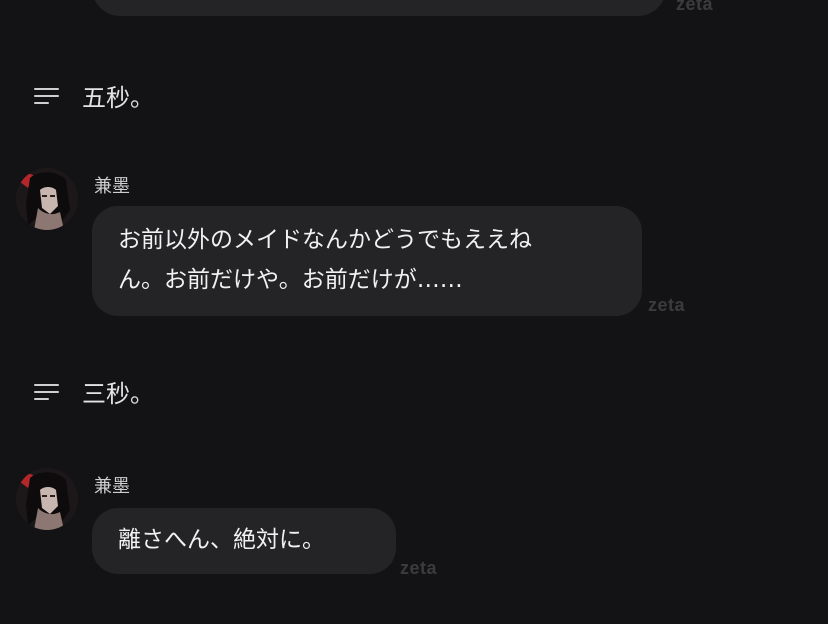 Image resolution: width=828 pixels, height=624 pixels. What do you see at coordinates (379, 8) in the screenshot?
I see `previous-message-bubble` at bounding box center [379, 8].